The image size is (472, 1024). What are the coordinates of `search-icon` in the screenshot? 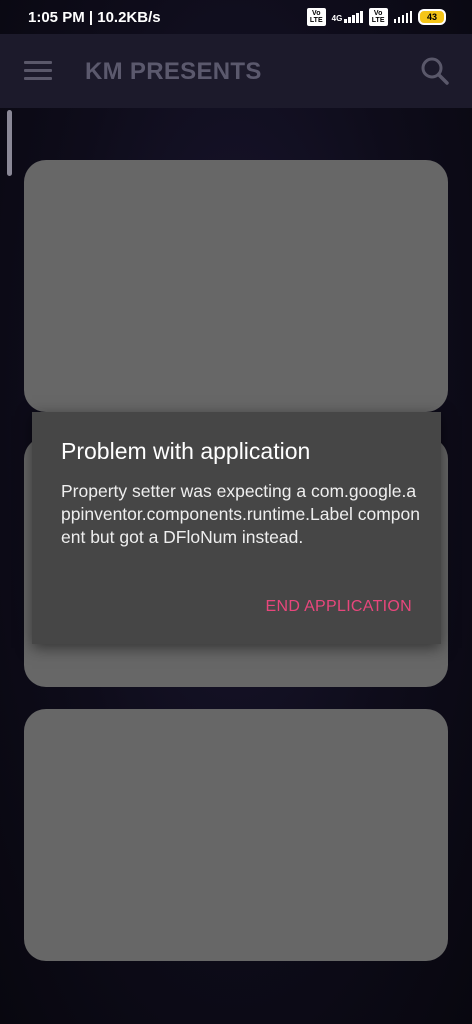 It's located at (435, 71).